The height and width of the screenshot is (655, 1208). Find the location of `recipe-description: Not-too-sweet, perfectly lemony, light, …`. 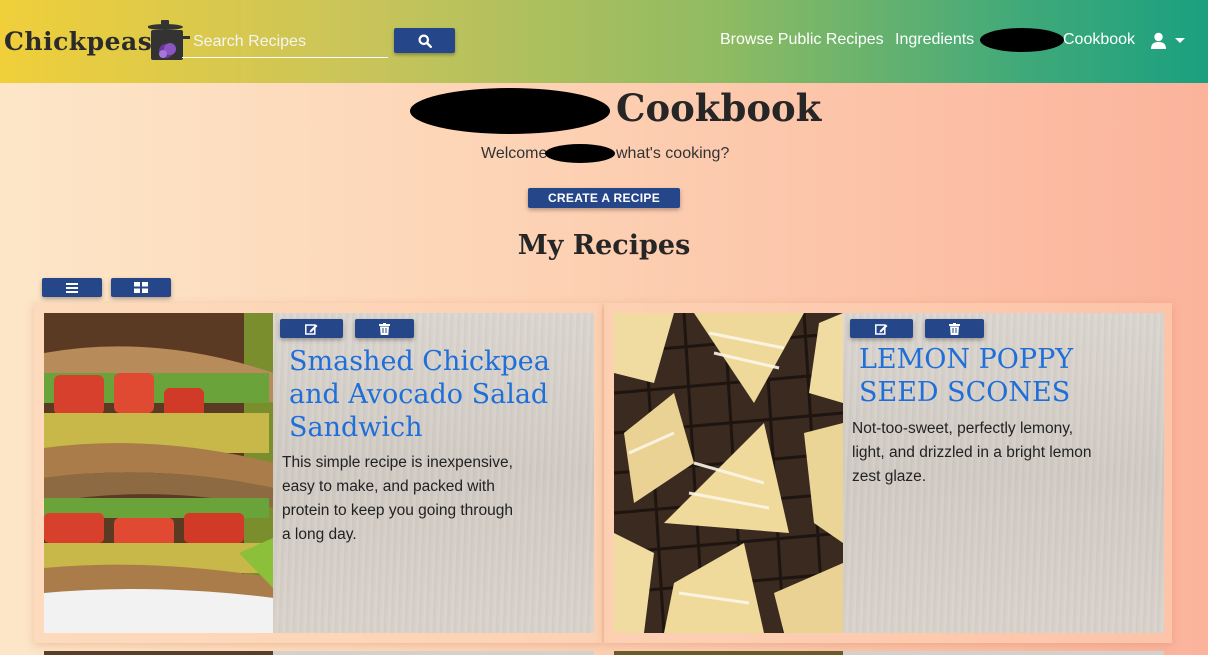

recipe-description: Not-too-sweet, perfectly lemony, light, … is located at coordinates (972, 452).